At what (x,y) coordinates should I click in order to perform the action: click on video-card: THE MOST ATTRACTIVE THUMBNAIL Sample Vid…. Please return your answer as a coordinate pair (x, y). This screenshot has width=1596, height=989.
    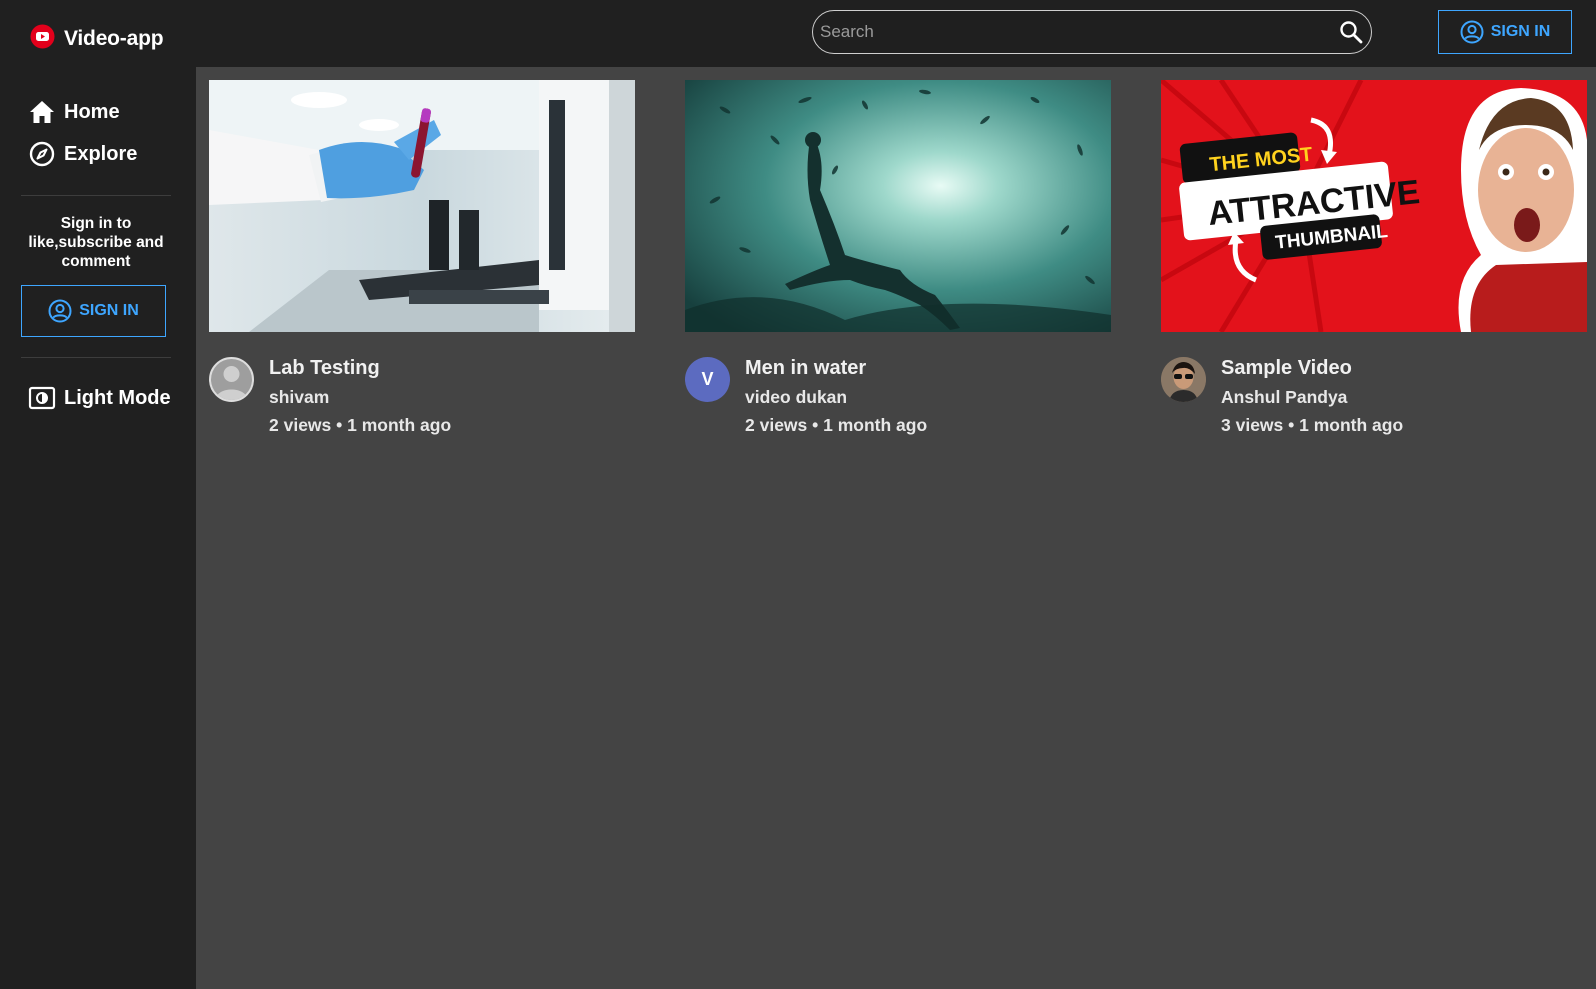
    Looking at the image, I should click on (1374, 263).